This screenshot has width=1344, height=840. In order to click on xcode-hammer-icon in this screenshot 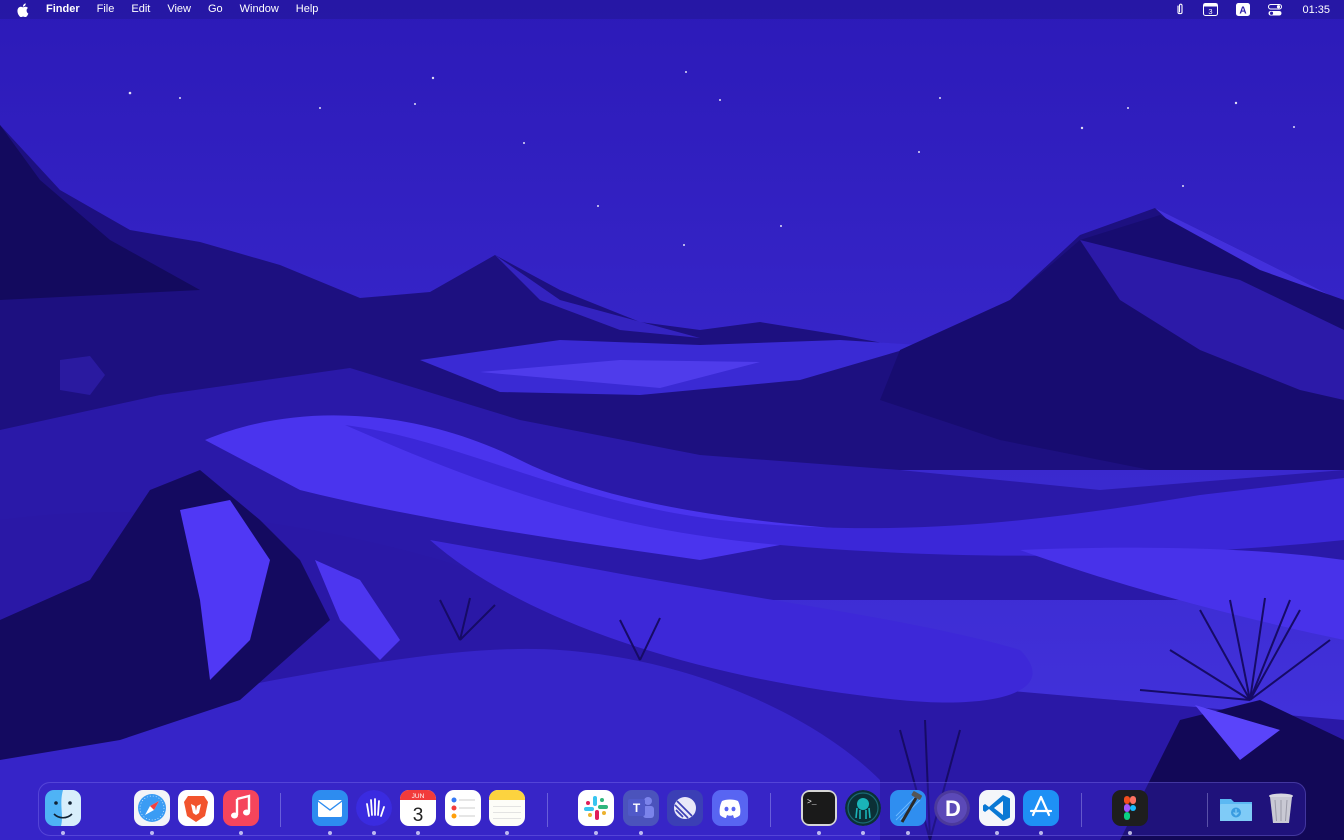, I will do `click(908, 808)`.